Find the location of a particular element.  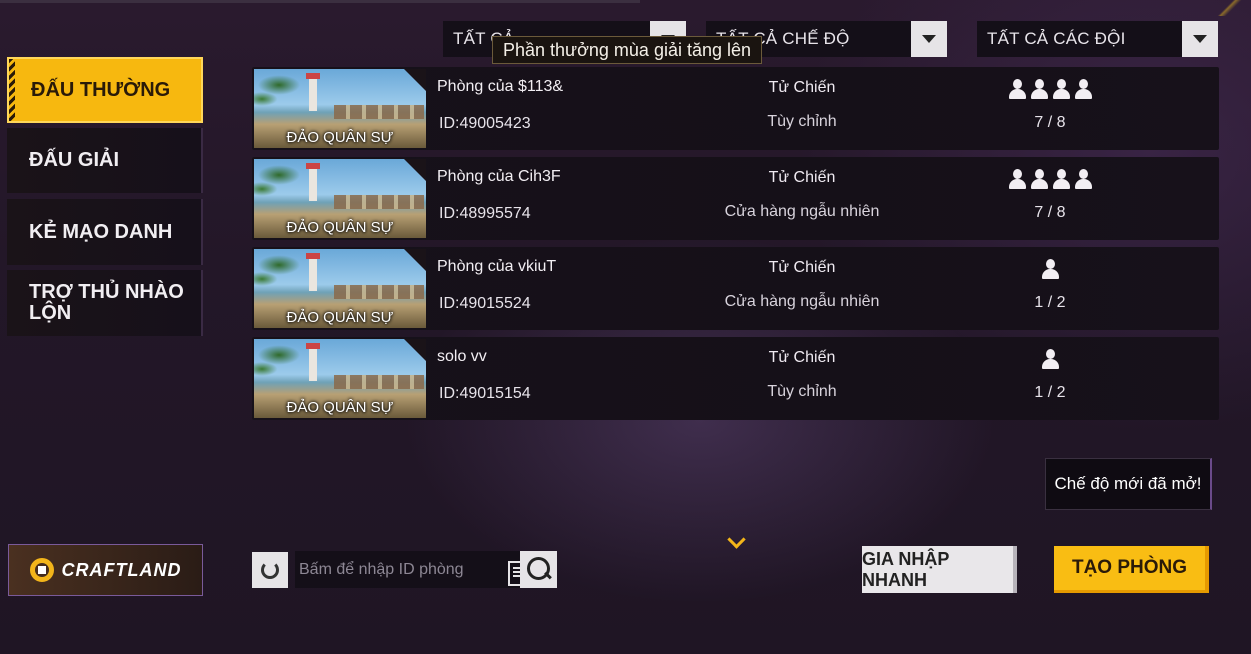

room-id: ID:49005423 is located at coordinates (485, 123).